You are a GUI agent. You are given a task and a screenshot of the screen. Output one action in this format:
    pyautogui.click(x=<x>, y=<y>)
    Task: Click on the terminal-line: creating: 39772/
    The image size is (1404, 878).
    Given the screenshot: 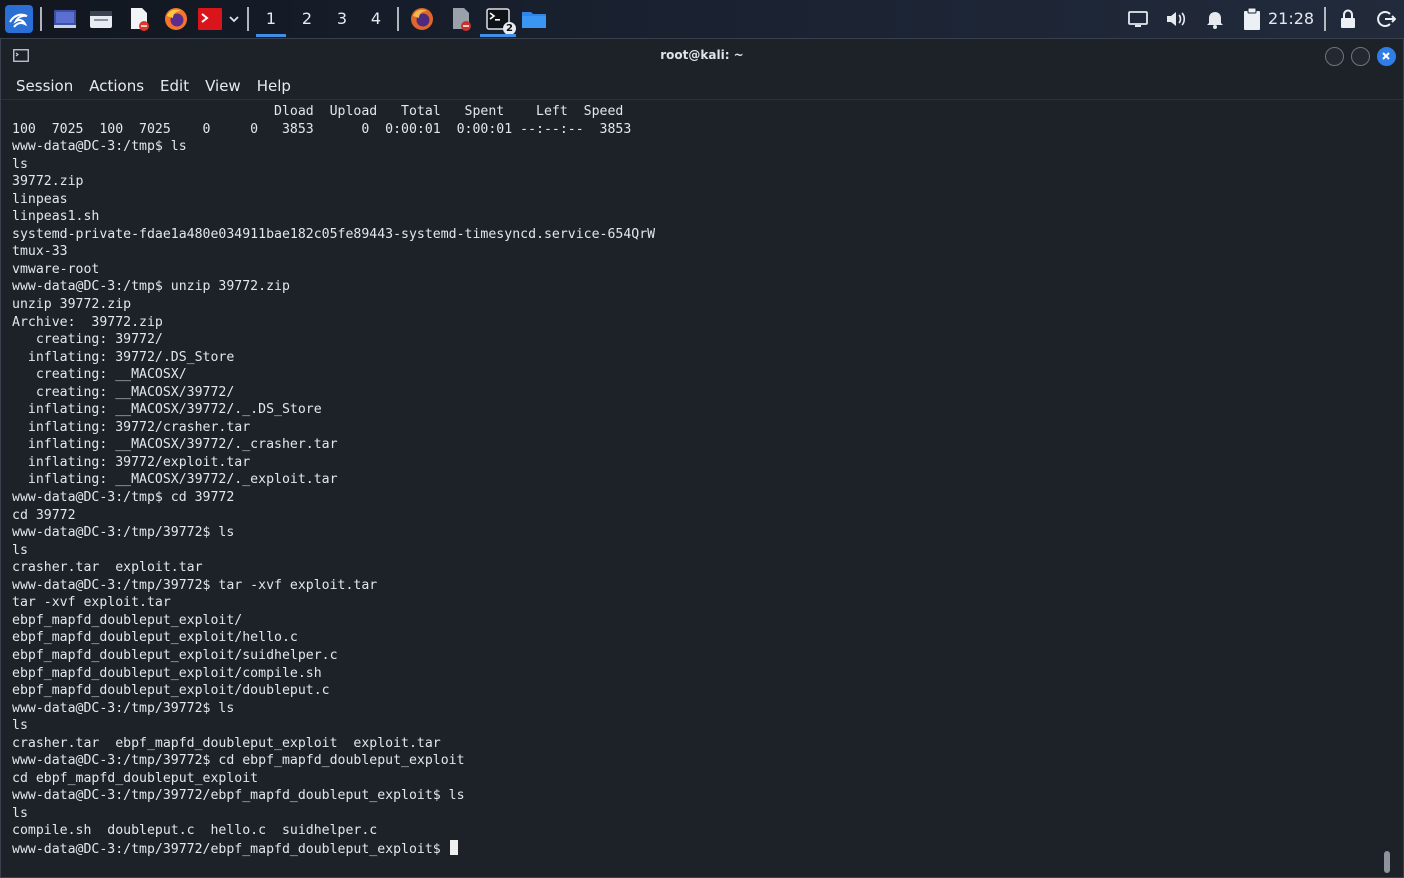 What is the action you would take?
    pyautogui.click(x=87, y=340)
    